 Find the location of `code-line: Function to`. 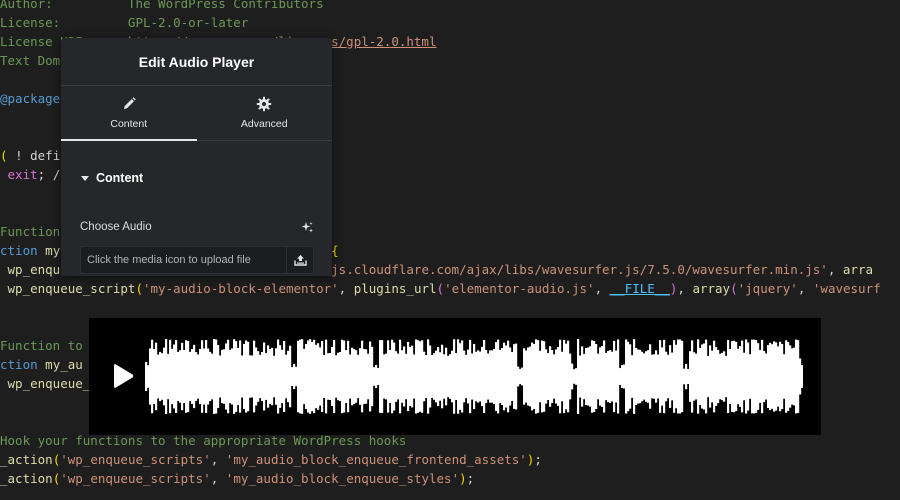

code-line: Function to is located at coordinates (41, 345).